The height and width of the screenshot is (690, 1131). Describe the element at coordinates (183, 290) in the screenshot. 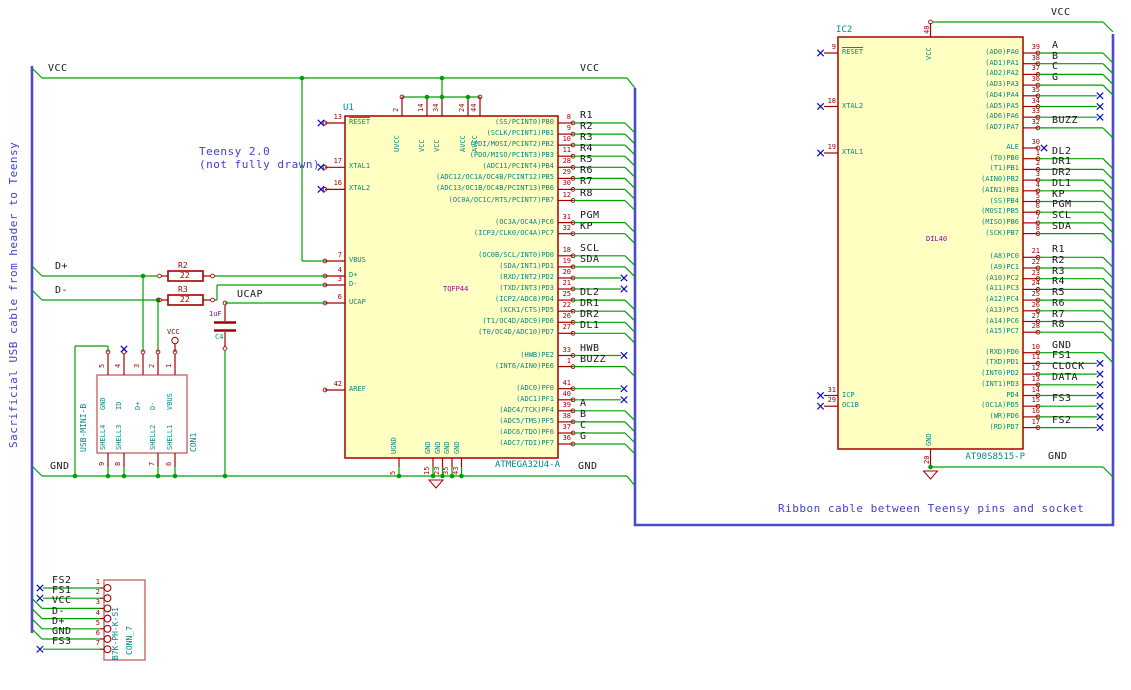

I see `resistor-r3-ref: R3` at that location.